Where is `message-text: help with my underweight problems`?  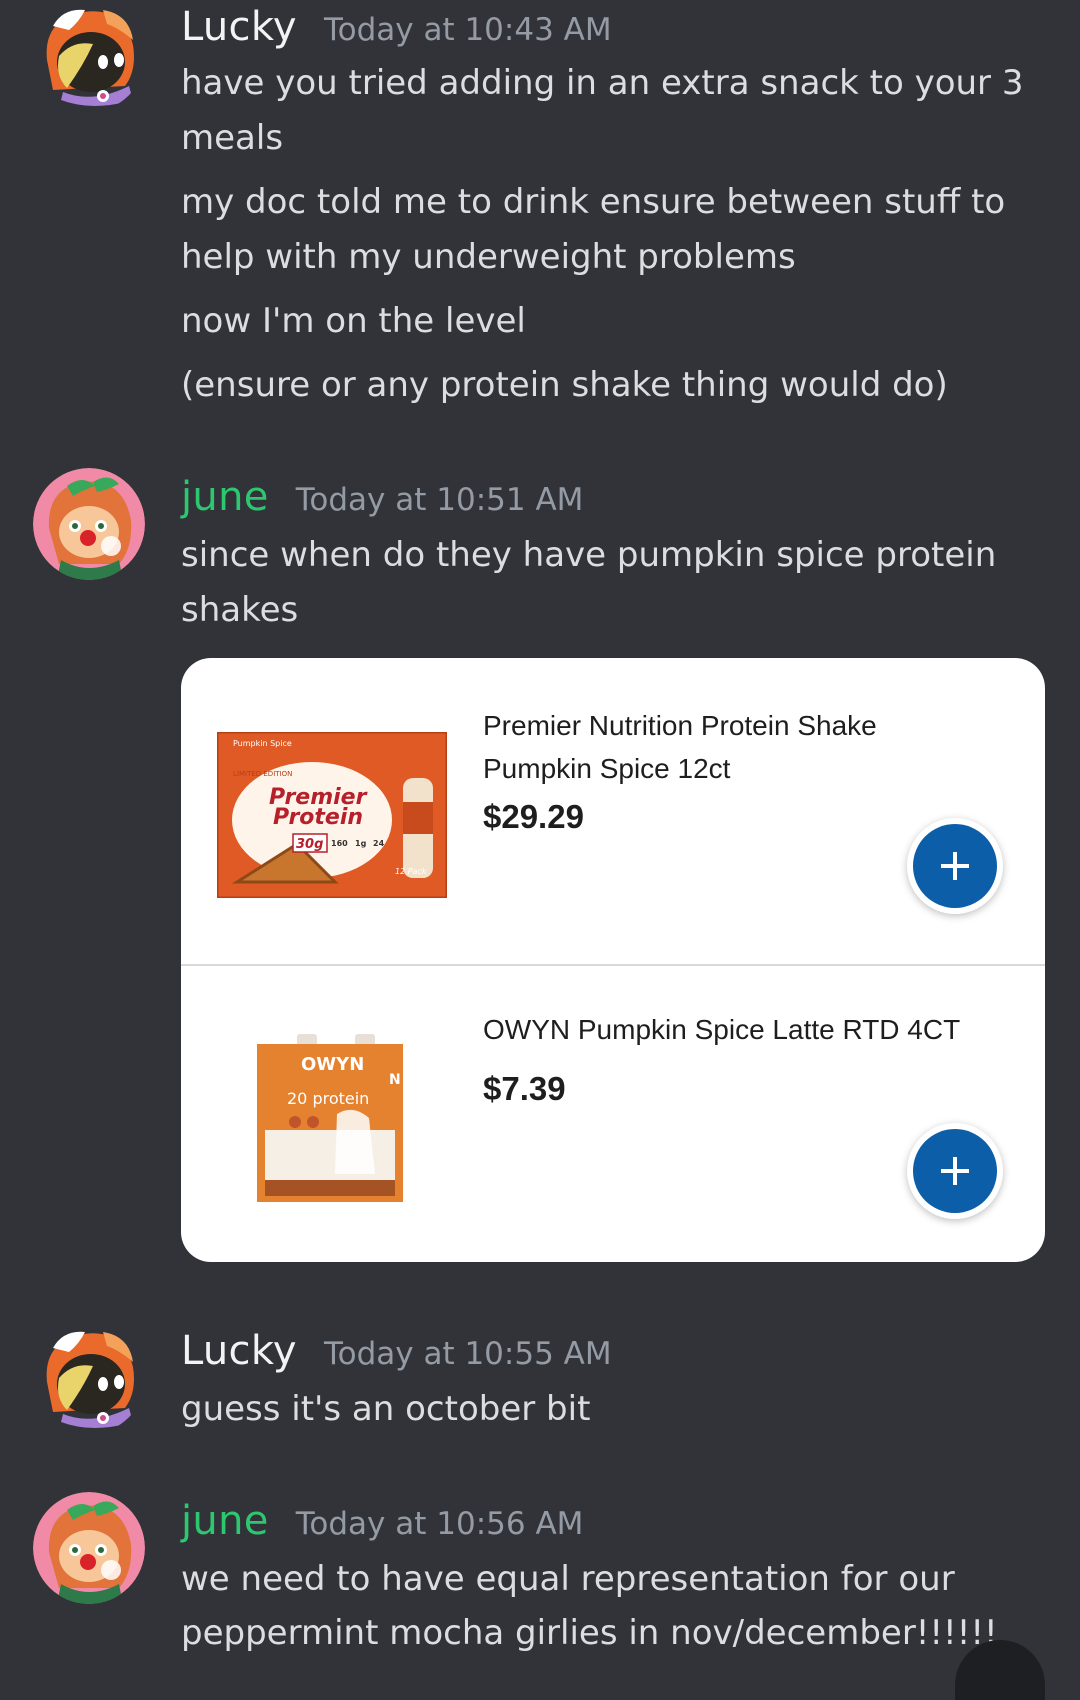 message-text: help with my underweight problems is located at coordinates (488, 257).